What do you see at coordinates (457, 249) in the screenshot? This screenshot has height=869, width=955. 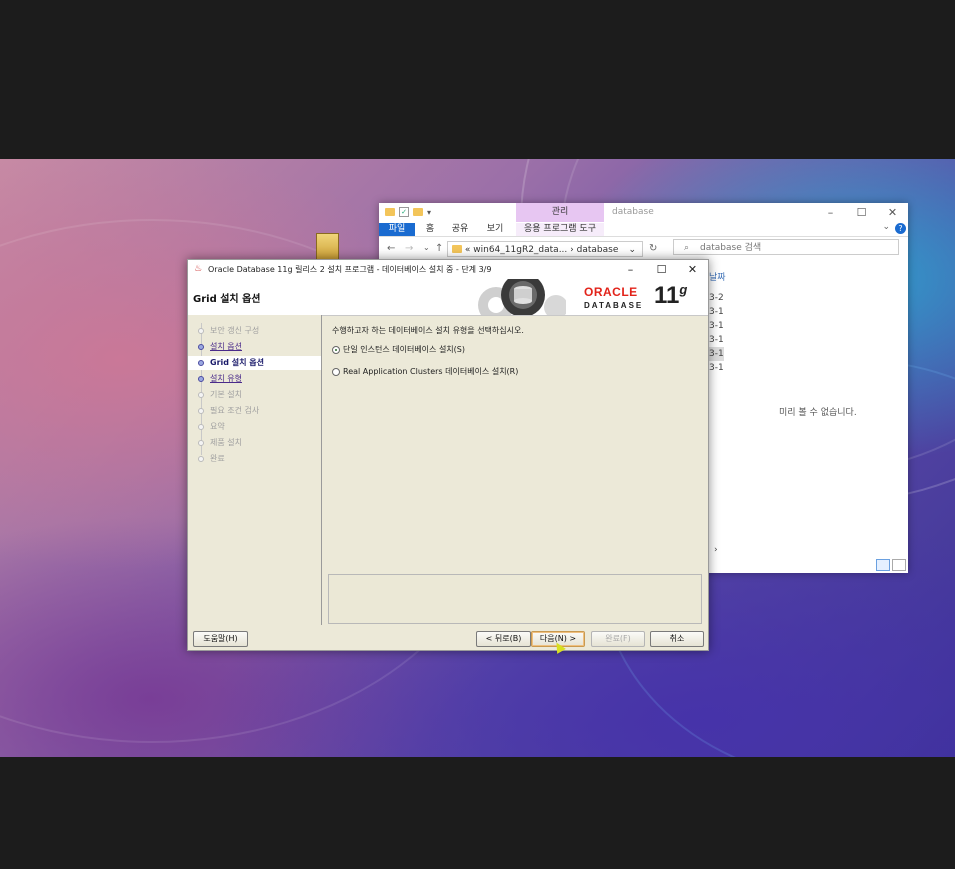 I see `address-folder-icon` at bounding box center [457, 249].